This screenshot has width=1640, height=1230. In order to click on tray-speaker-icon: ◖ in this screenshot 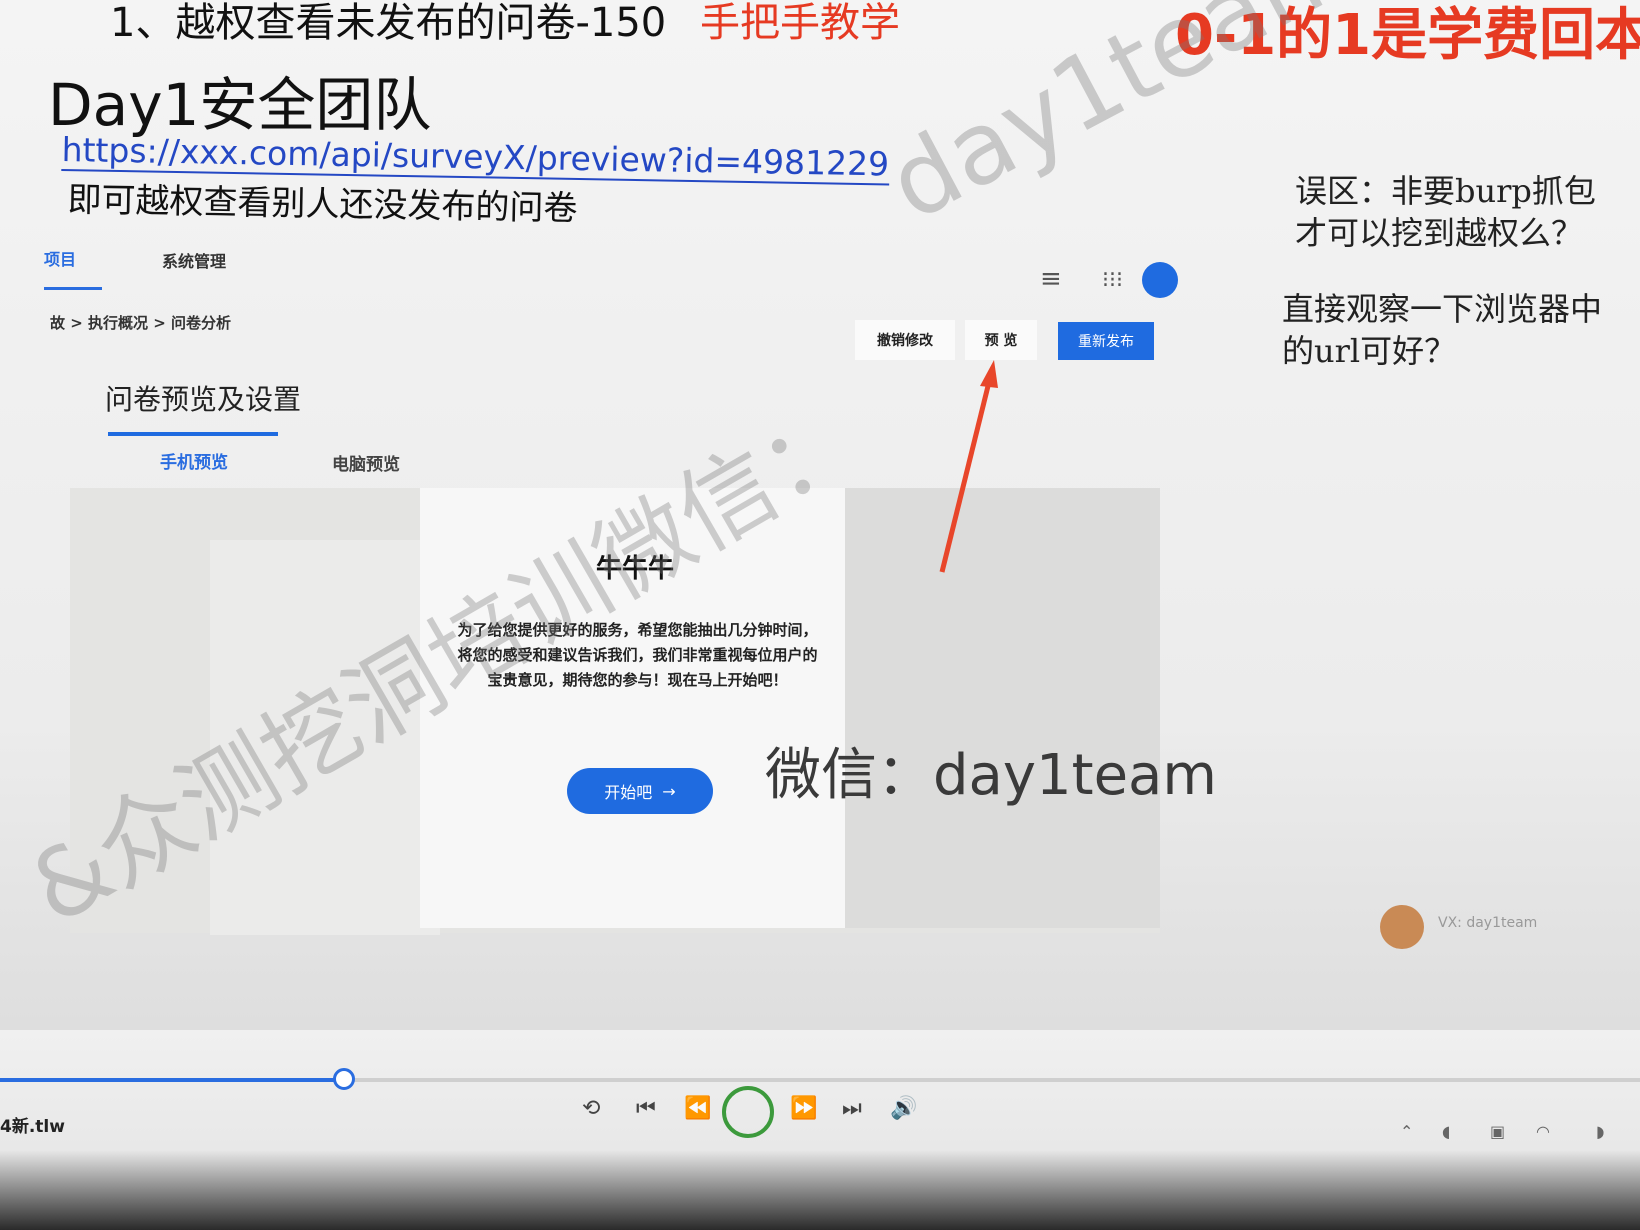, I will do `click(1446, 1131)`.